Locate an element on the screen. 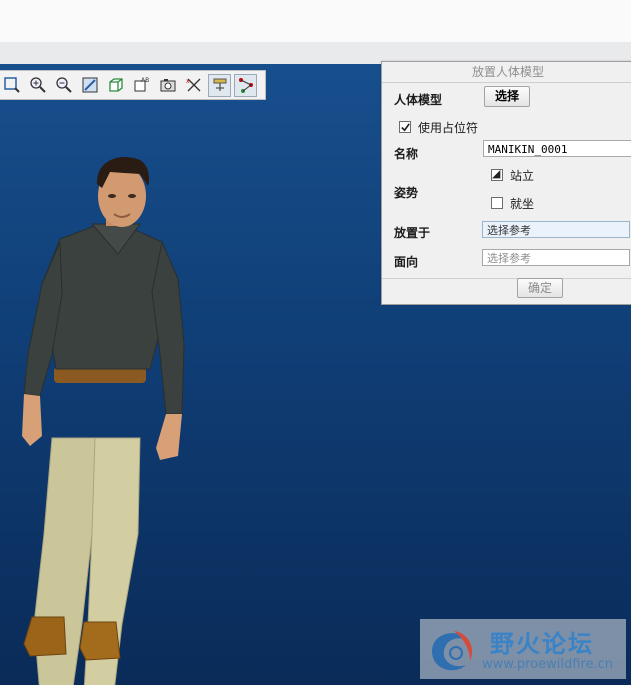 The width and height of the screenshot is (631, 685). display-style-icon is located at coordinates (115, 85).